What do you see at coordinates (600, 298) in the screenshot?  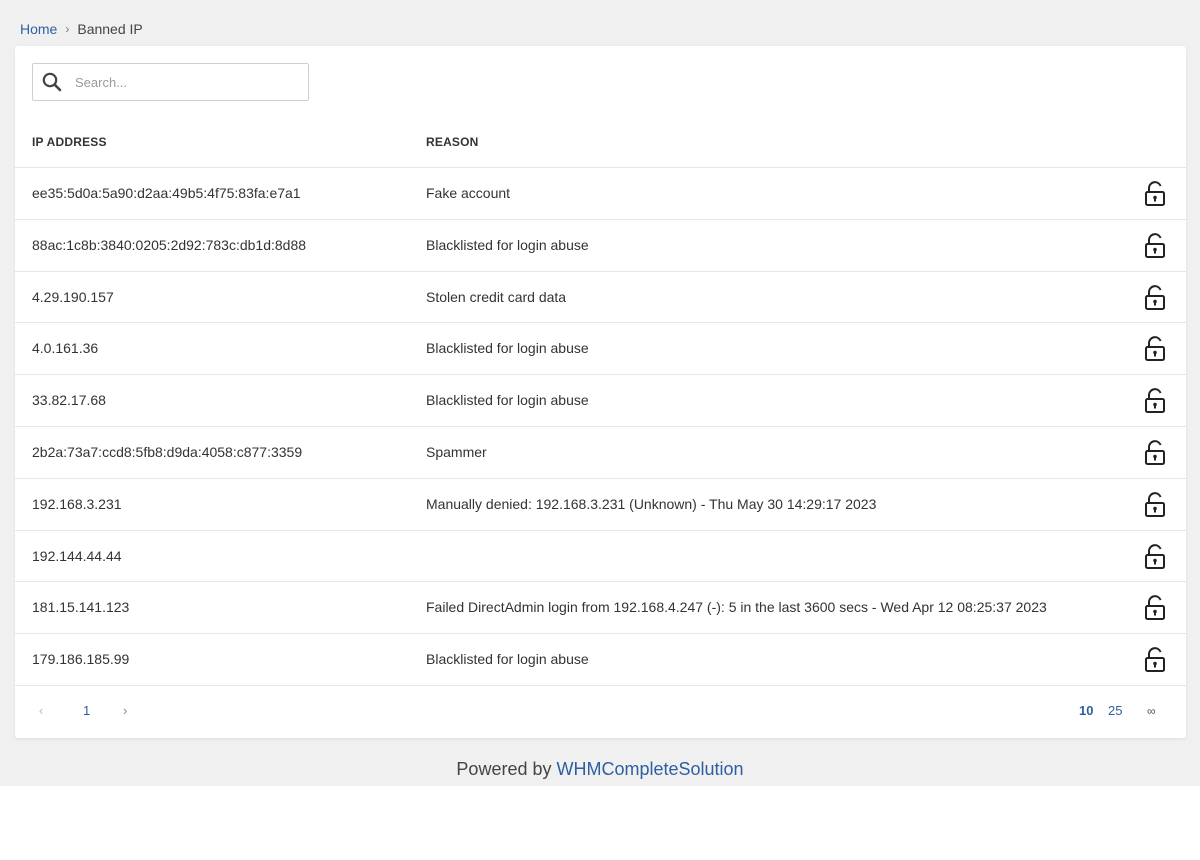 I see `table-row: 4.29.190.157 Stolen credit card data` at bounding box center [600, 298].